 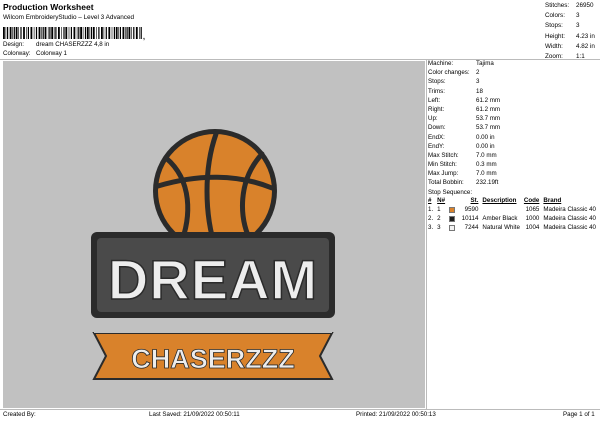 What do you see at coordinates (532, 228) in the screenshot?
I see `row-code: 1004` at bounding box center [532, 228].